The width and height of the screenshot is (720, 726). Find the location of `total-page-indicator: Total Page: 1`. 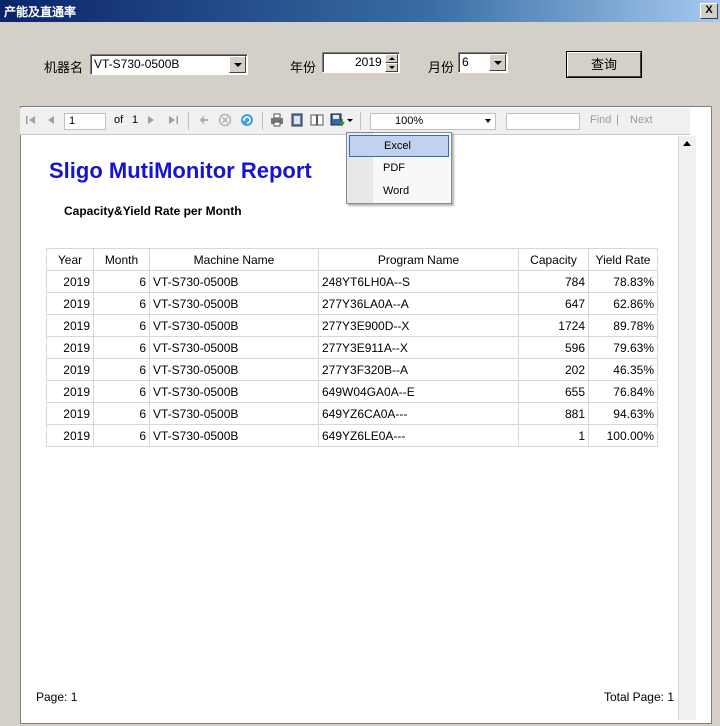

total-page-indicator: Total Page: 1 is located at coordinates (638, 697).